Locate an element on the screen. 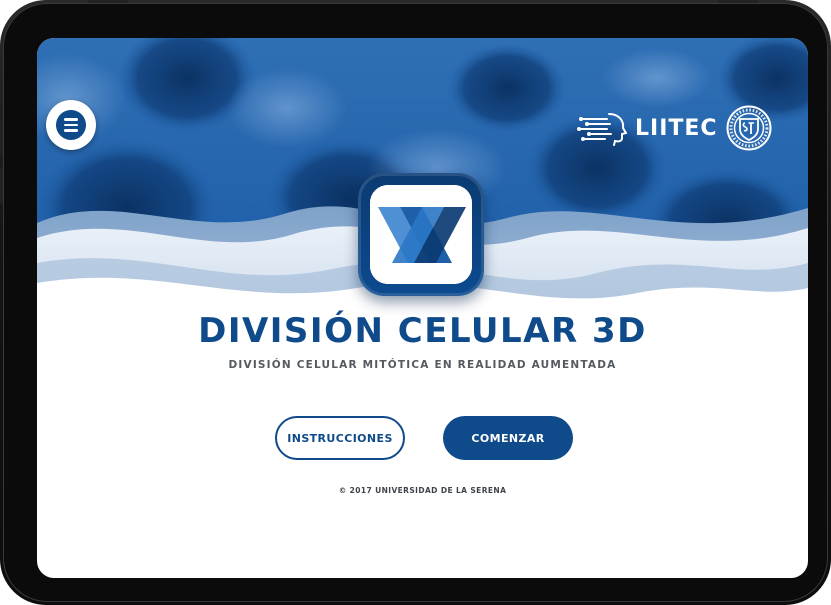 This screenshot has width=831, height=605. university-seal-icon is located at coordinates (749, 128).